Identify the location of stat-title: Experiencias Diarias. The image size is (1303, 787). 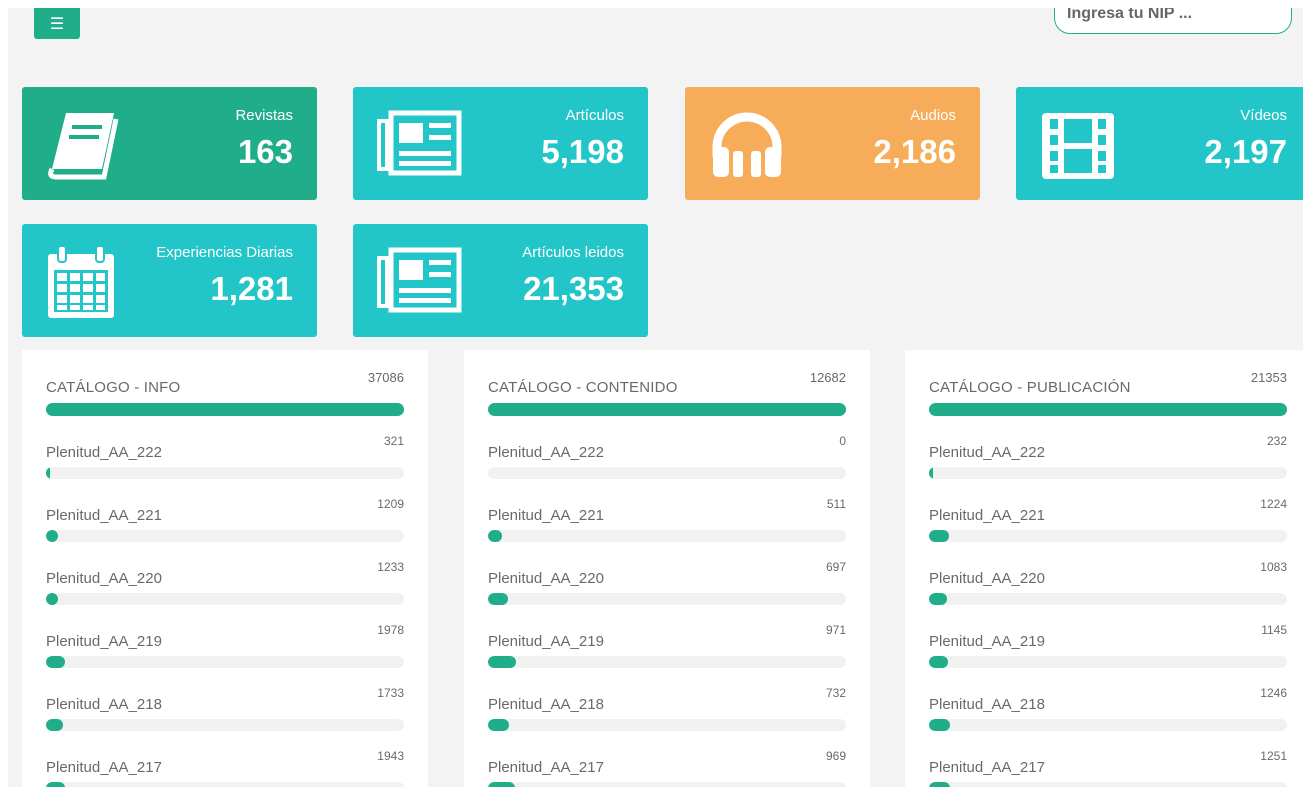
(224, 252).